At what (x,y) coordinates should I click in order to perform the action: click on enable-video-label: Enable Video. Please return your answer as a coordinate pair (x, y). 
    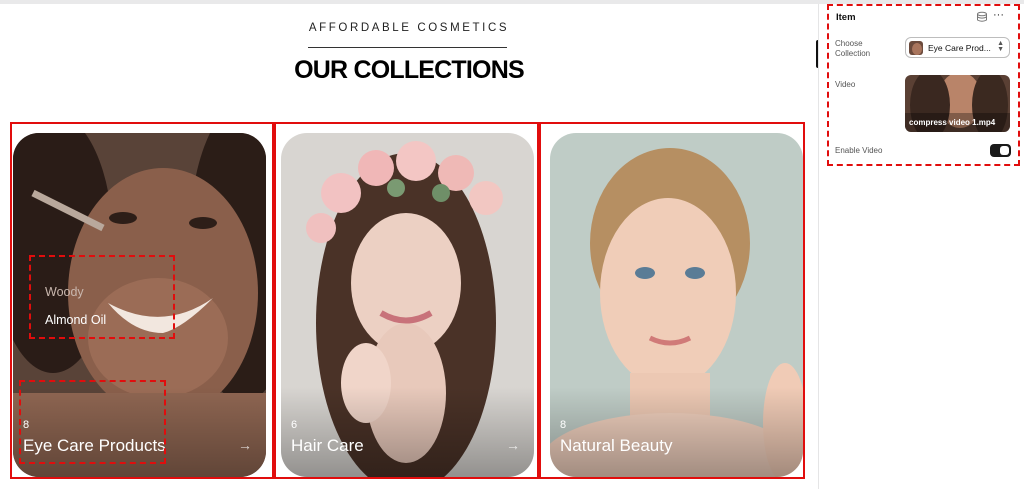
    Looking at the image, I should click on (859, 150).